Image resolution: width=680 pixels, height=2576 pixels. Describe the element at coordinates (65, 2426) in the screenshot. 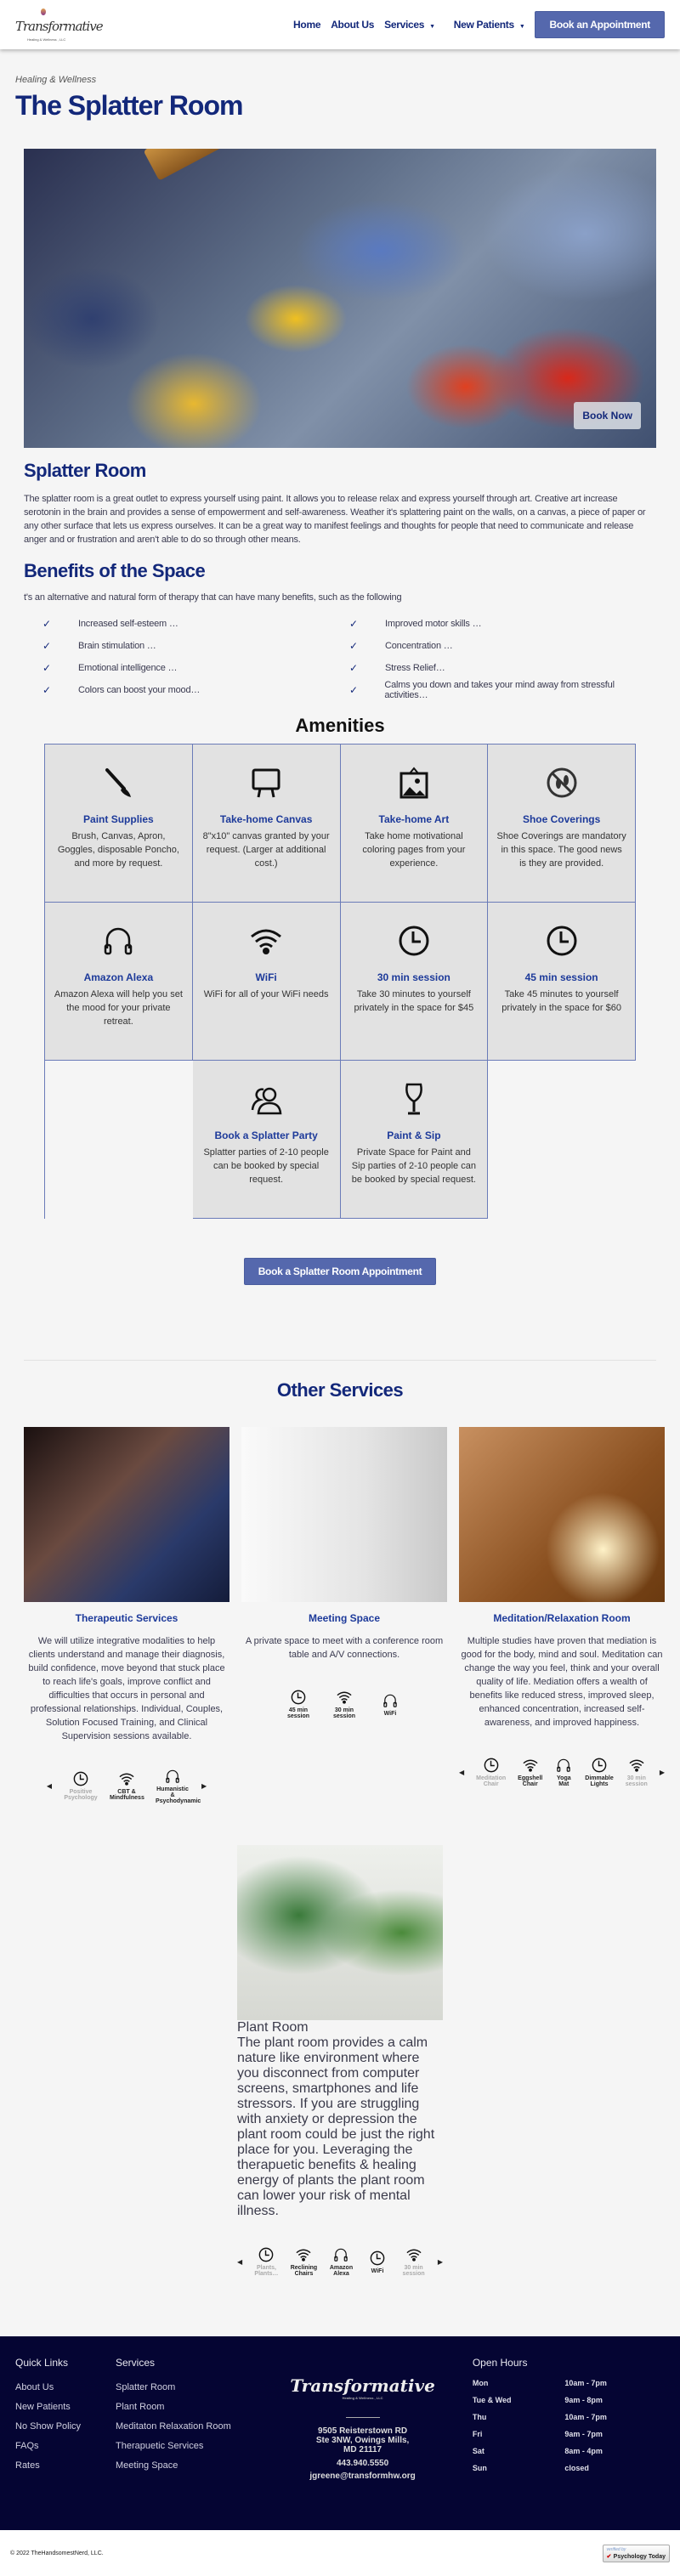

I see `footer-link: No Show Policy` at that location.